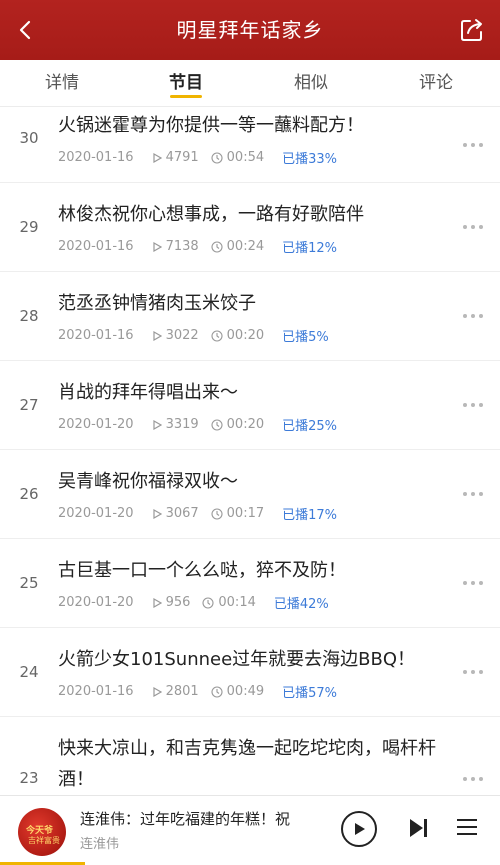 The height and width of the screenshot is (865, 500). What do you see at coordinates (202, 570) in the screenshot?
I see `episode-title: 古巨基一口一个么么哒，猝不及防！` at bounding box center [202, 570].